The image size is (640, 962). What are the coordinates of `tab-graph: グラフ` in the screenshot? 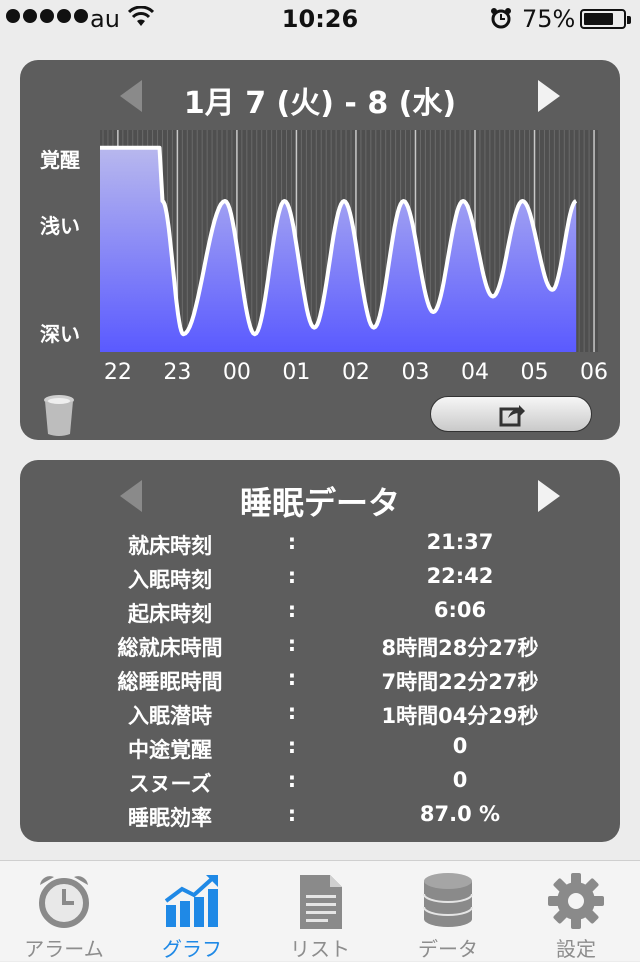 It's located at (192, 911).